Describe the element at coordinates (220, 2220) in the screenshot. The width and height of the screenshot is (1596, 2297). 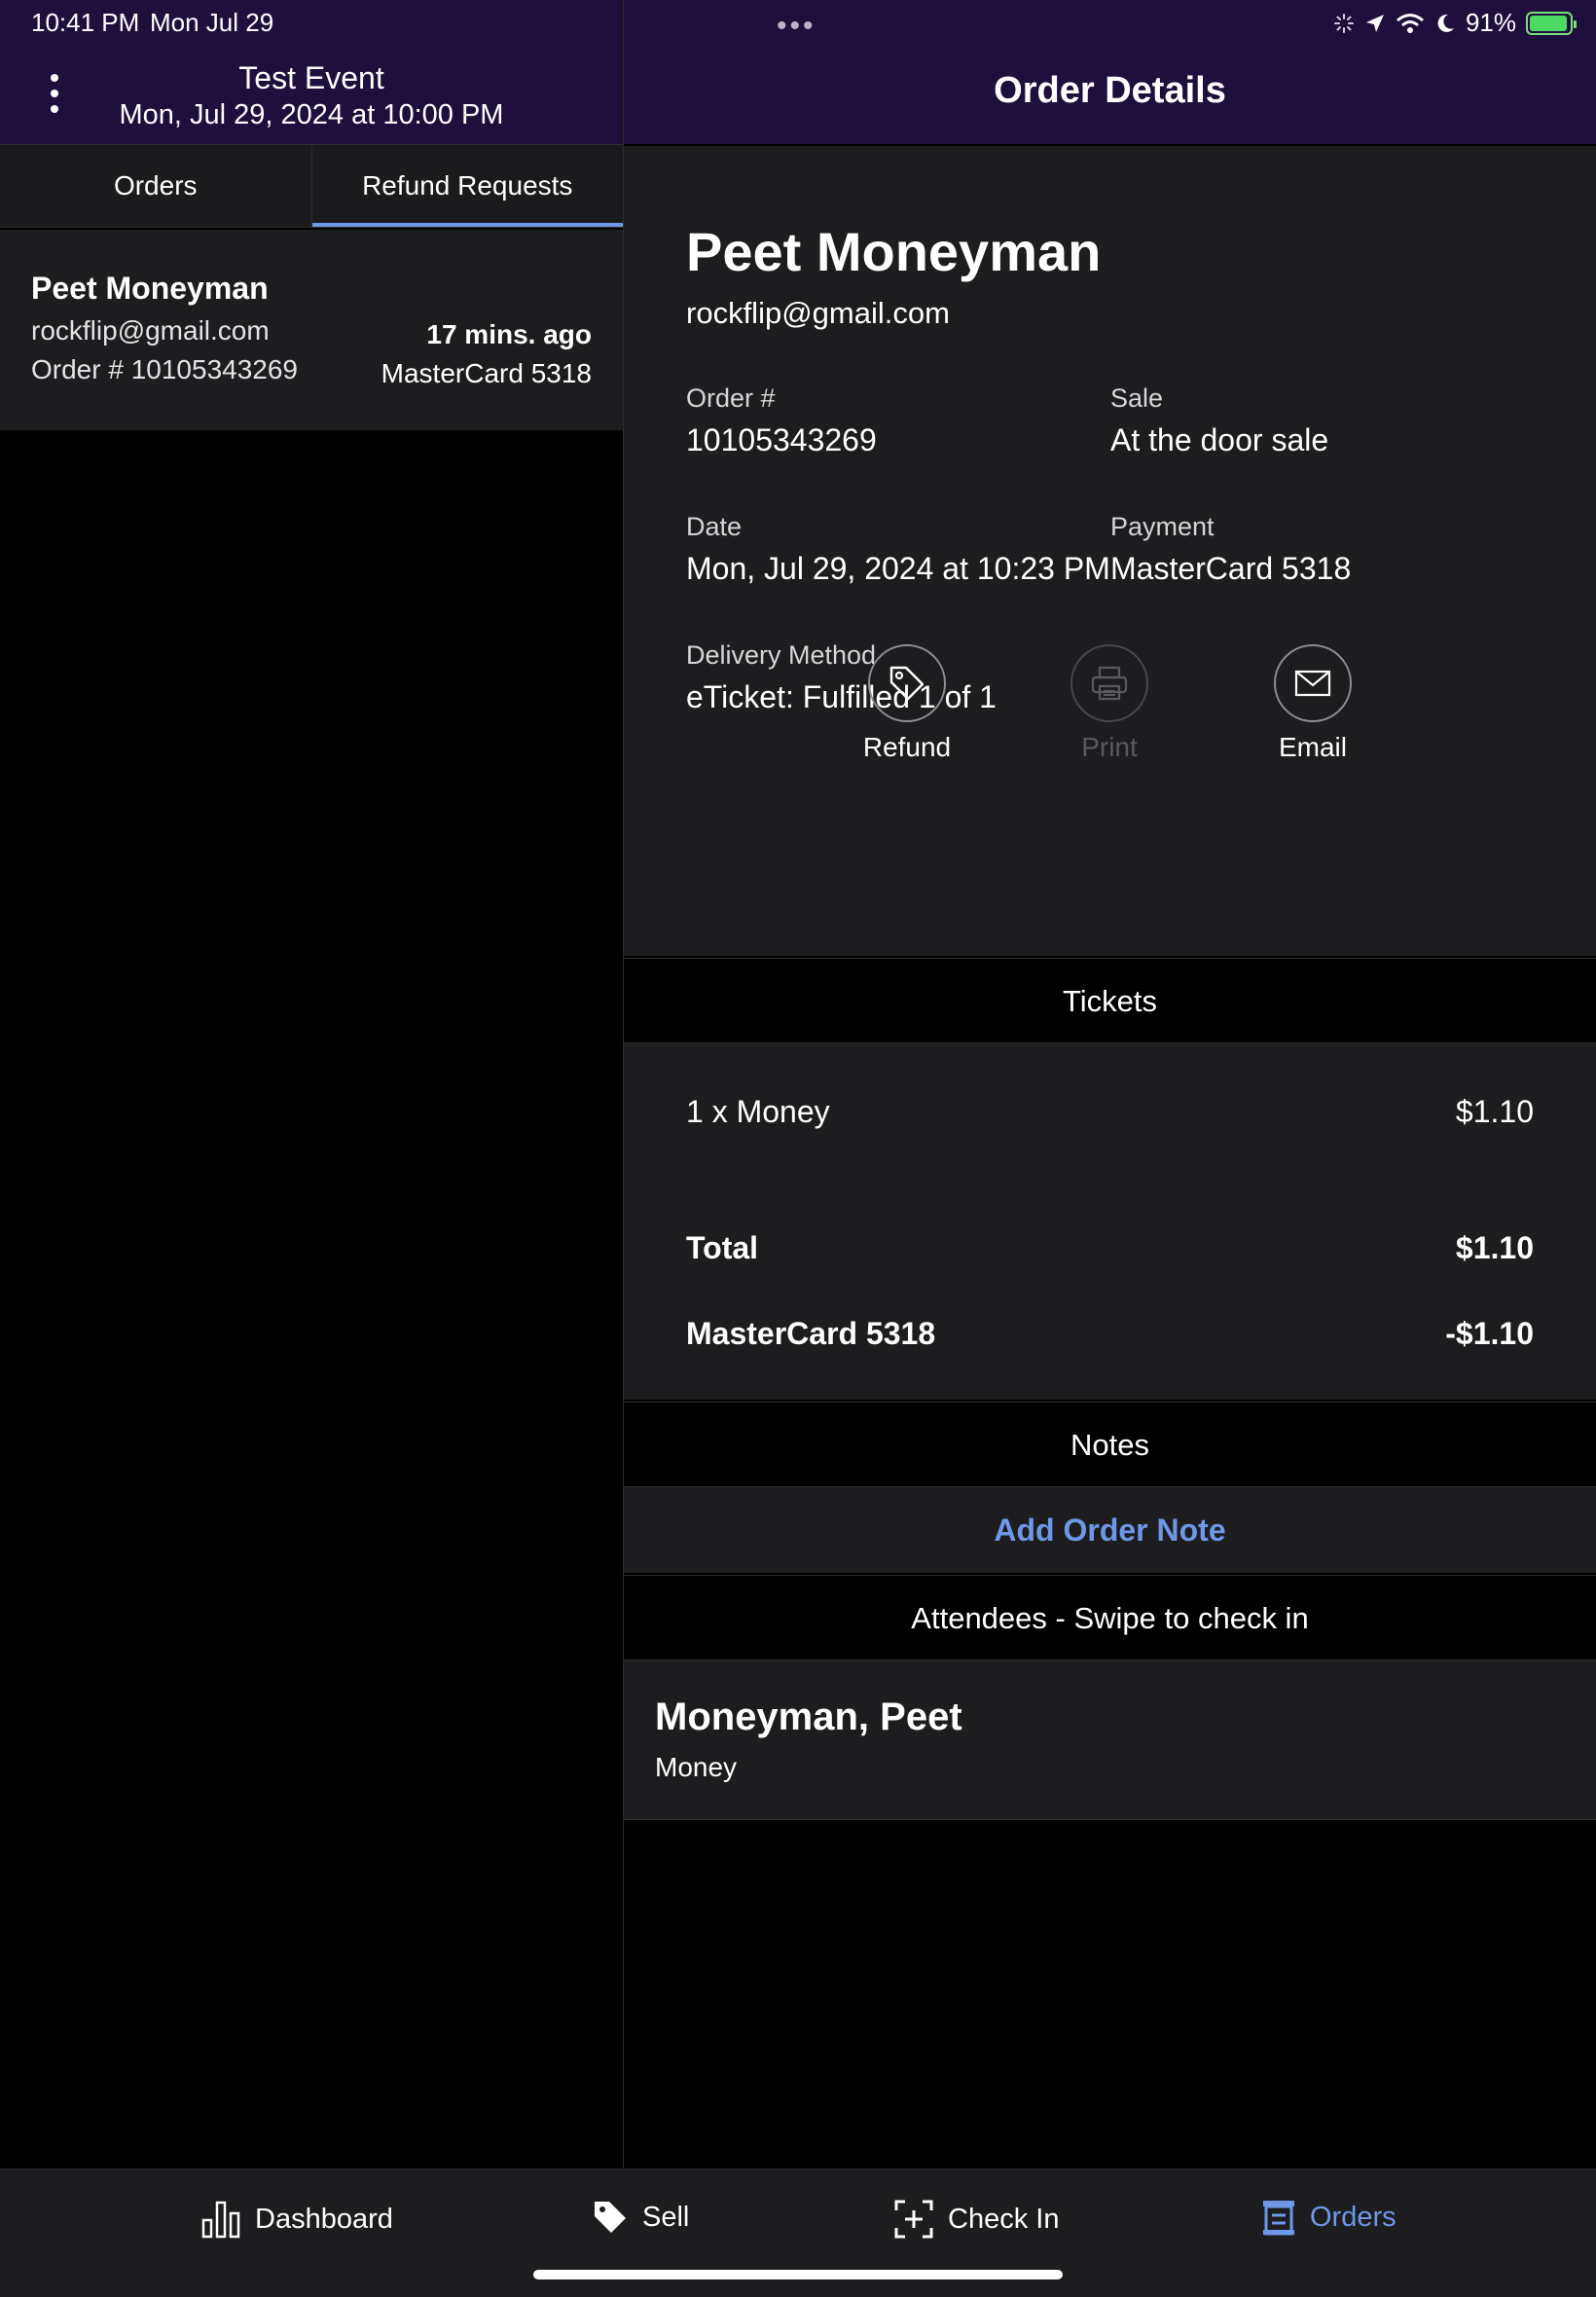
I see `bar-chart-icon` at that location.